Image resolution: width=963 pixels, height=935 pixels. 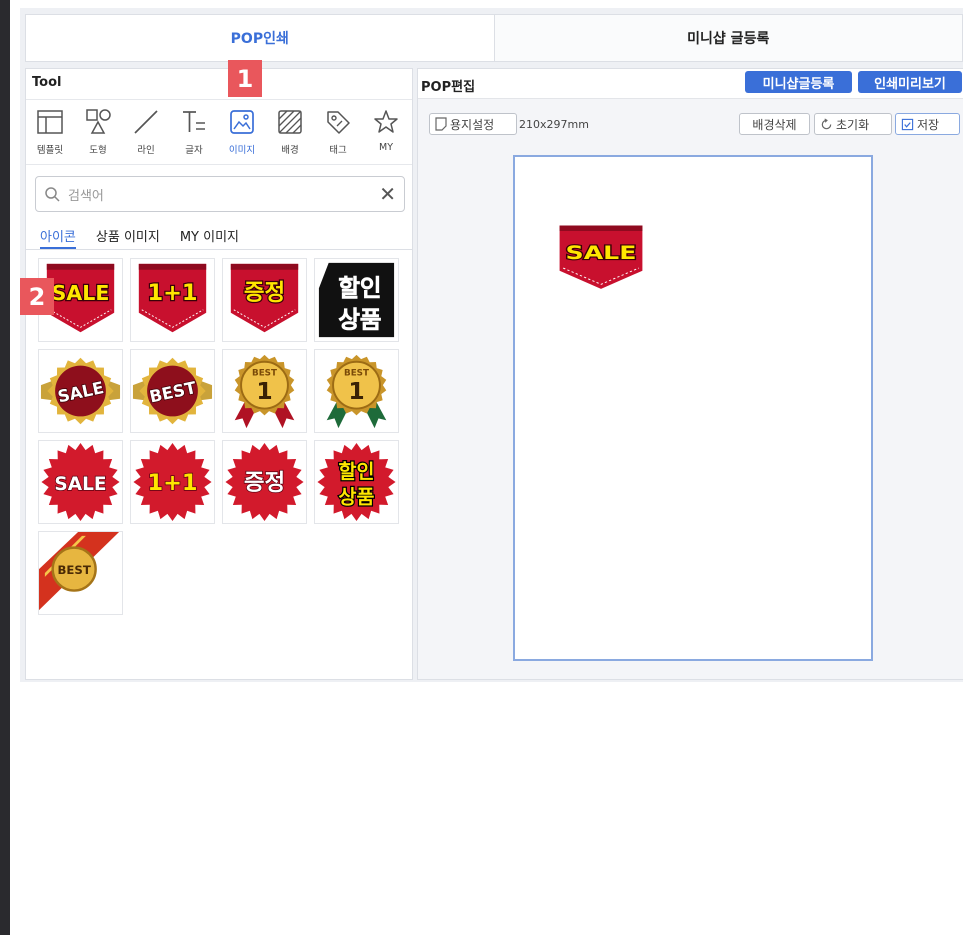 I want to click on tool-text: 글자, so click(x=194, y=132).